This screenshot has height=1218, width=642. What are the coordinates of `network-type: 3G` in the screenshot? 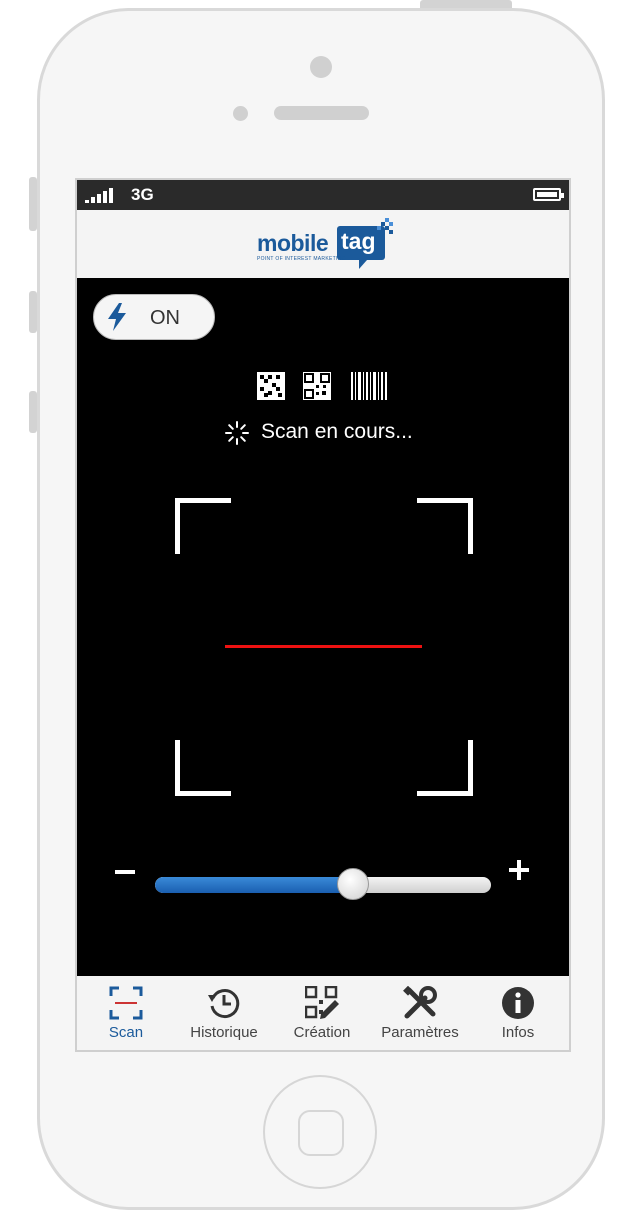 It's located at (142, 194).